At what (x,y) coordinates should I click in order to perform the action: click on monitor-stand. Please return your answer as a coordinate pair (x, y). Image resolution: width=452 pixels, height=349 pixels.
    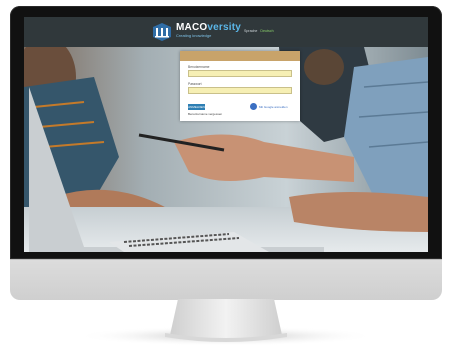
    Looking at the image, I should click on (226, 322).